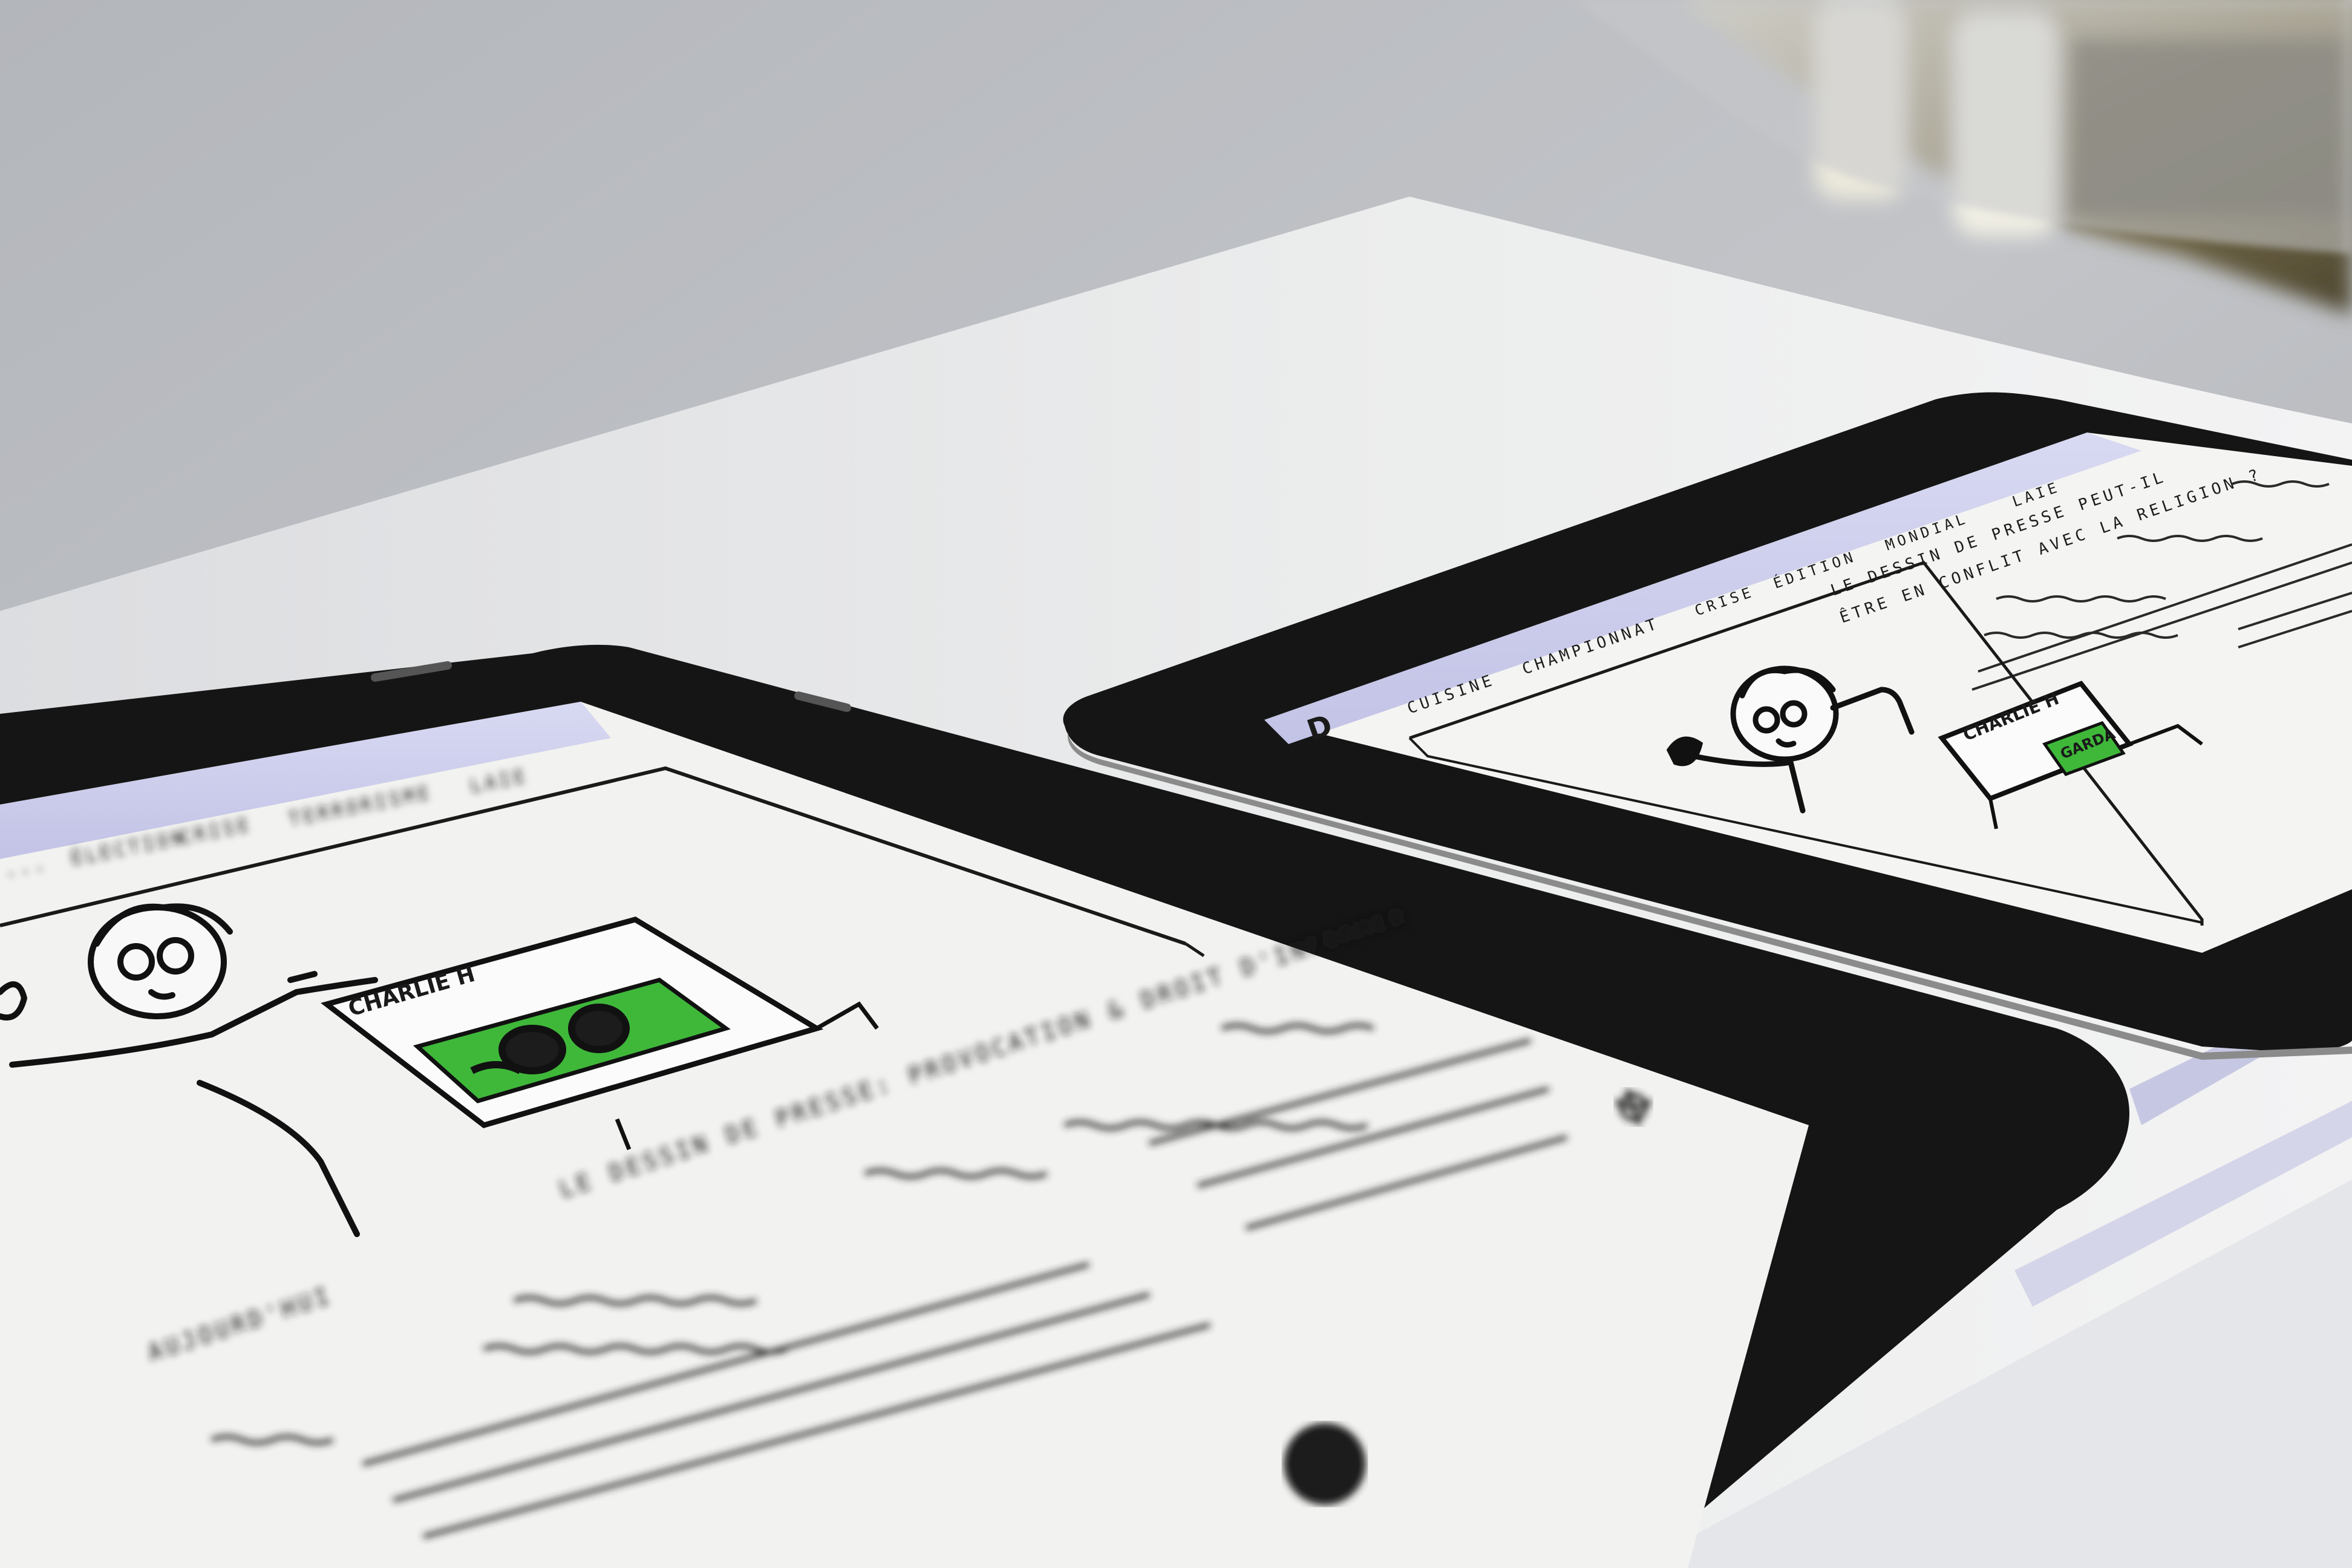 This screenshot has width=2352, height=1568. Describe the element at coordinates (1325, 1464) in the screenshot. I see `home-button-icon` at that location.